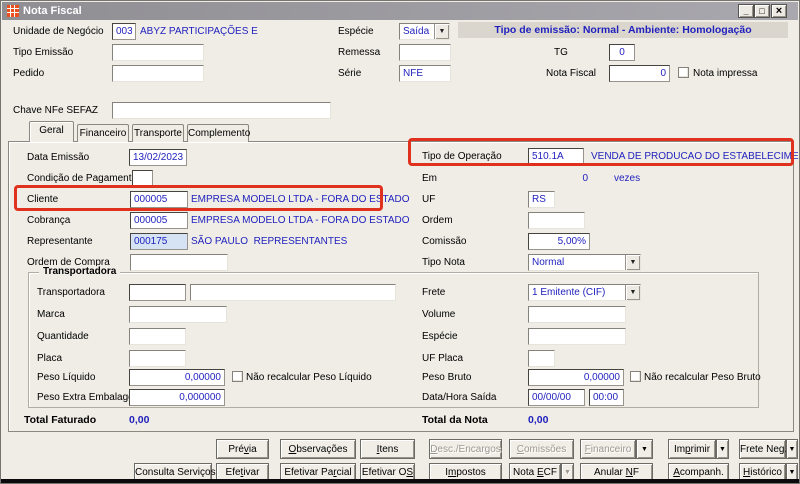  What do you see at coordinates (556, 397) in the screenshot?
I see `data-saida-field` at bounding box center [556, 397].